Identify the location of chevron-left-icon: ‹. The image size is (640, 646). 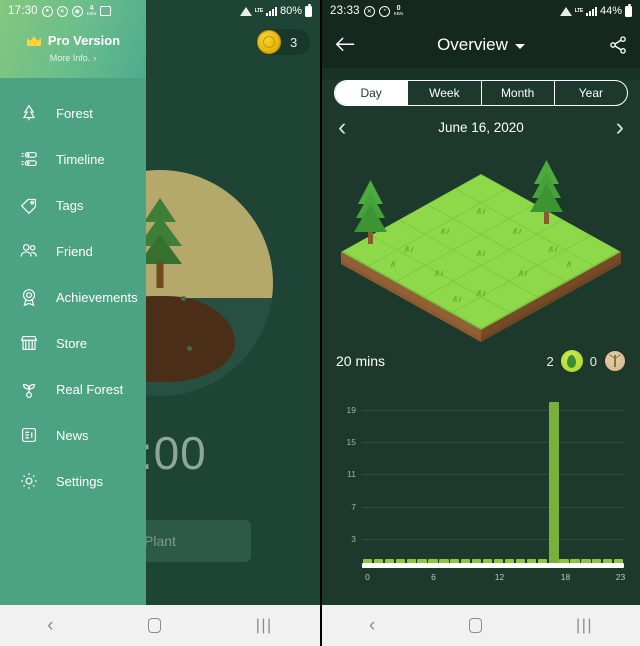
(342, 127).